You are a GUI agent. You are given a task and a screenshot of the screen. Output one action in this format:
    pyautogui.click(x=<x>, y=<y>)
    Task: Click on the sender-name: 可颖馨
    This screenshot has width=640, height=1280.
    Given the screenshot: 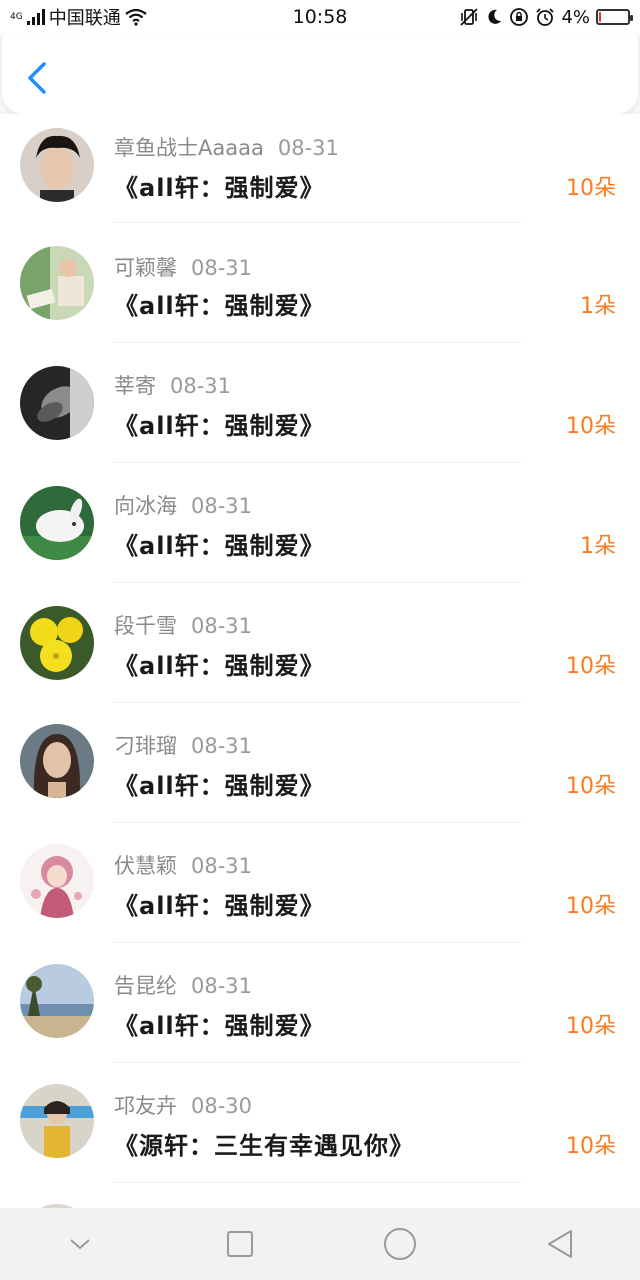 What is the action you would take?
    pyautogui.click(x=145, y=268)
    